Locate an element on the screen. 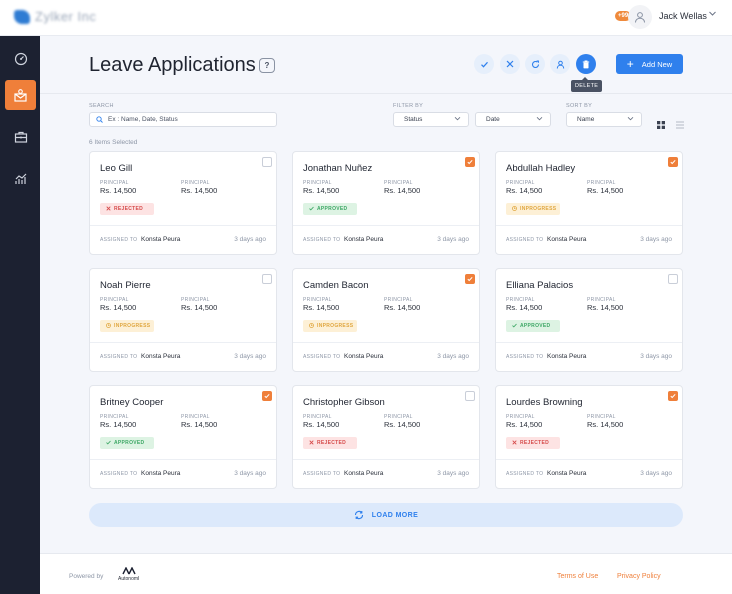 The image size is (732, 594). search-field is located at coordinates (183, 119).